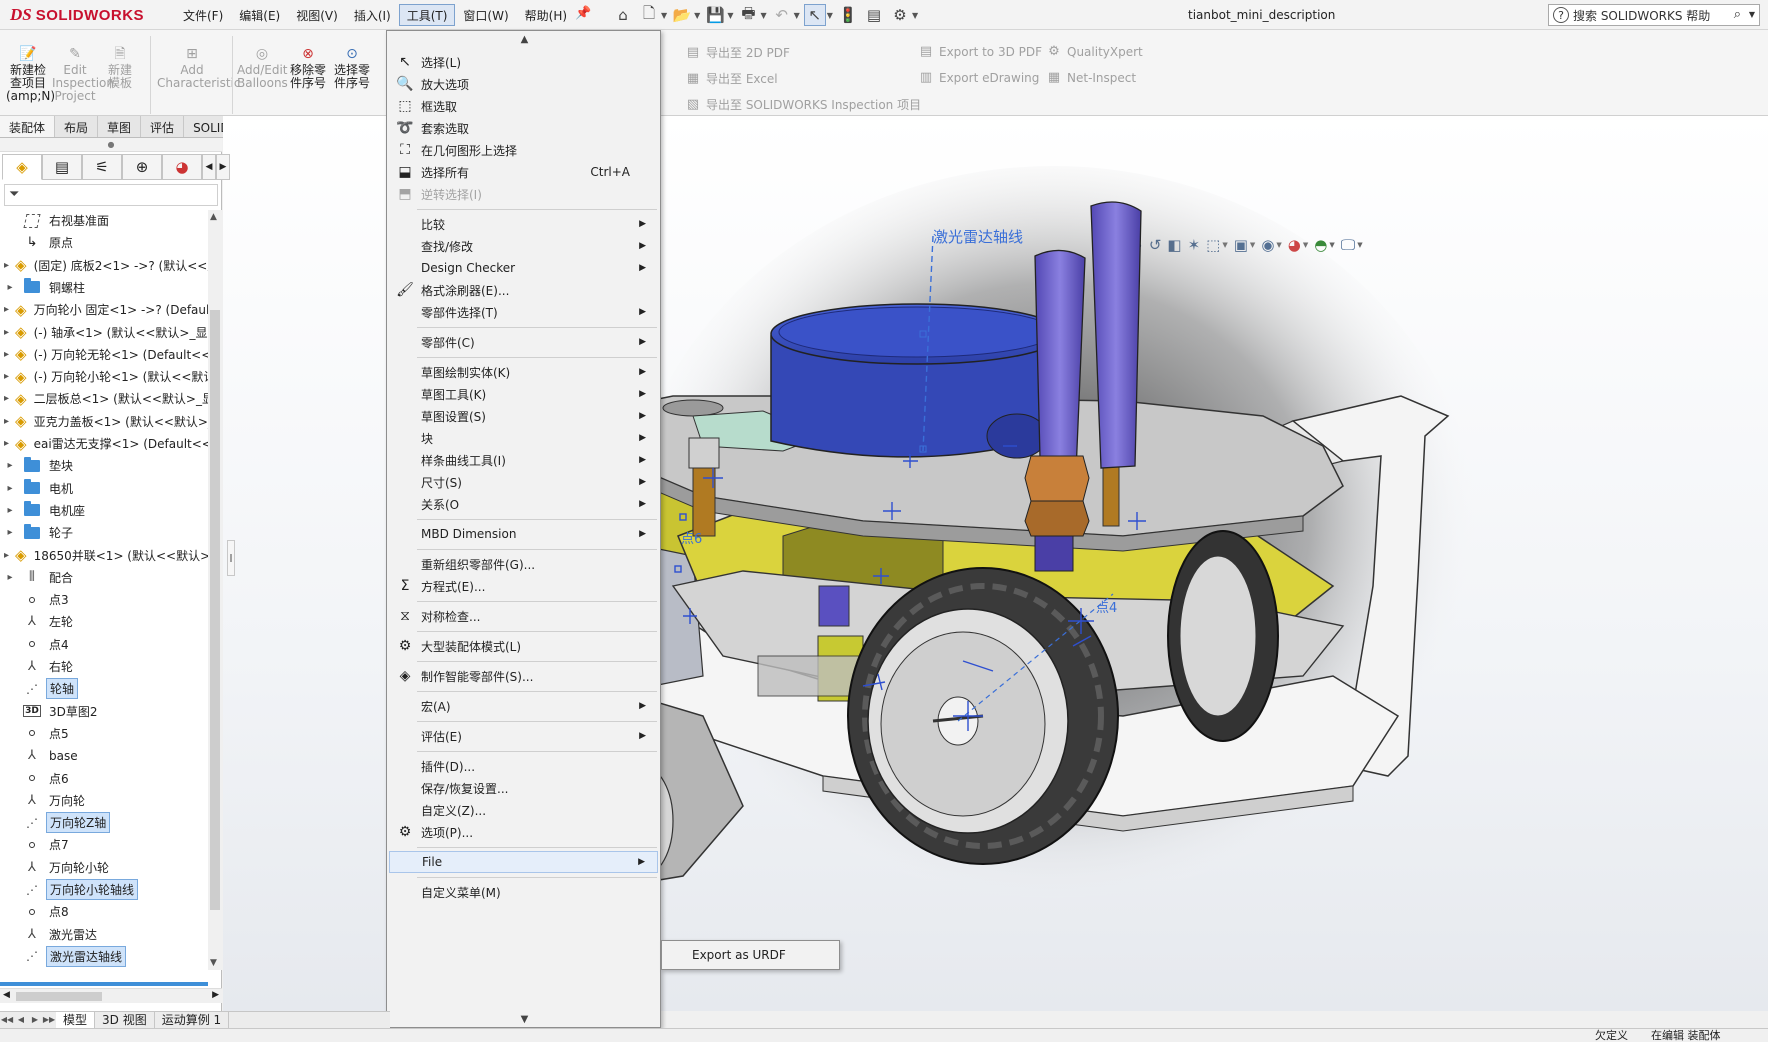  Describe the element at coordinates (915, 15) in the screenshot. I see `options-dropdown: ▼` at that location.